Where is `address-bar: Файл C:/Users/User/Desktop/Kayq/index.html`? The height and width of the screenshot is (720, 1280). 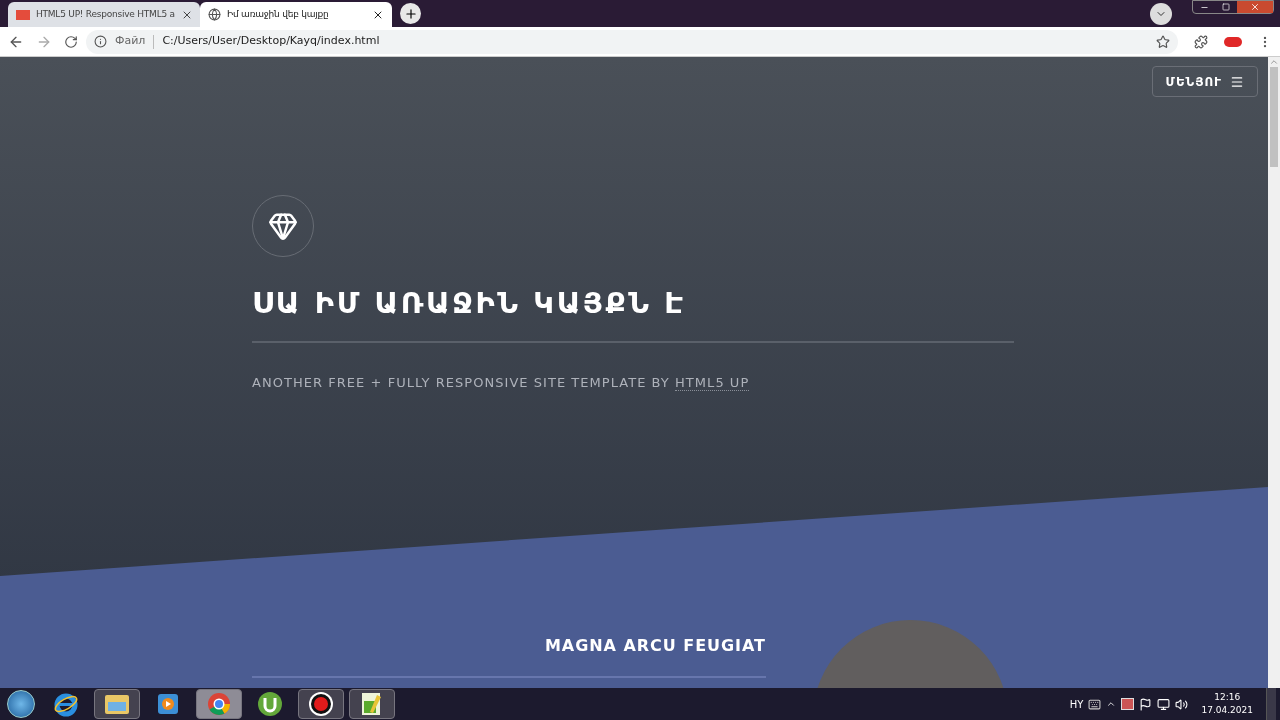
address-bar: Файл C:/Users/User/Desktop/Kayq/index.html is located at coordinates (632, 41).